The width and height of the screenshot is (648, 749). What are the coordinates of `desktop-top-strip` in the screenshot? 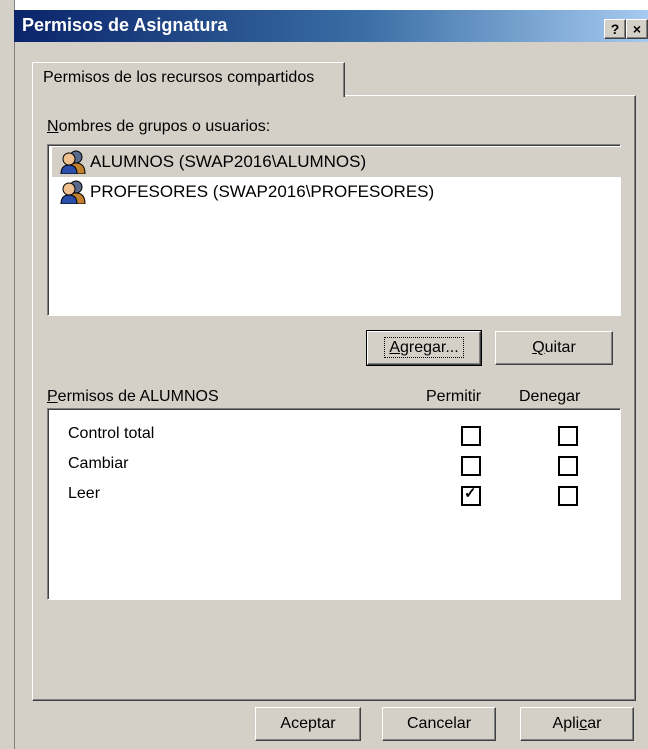 It's located at (324, 5).